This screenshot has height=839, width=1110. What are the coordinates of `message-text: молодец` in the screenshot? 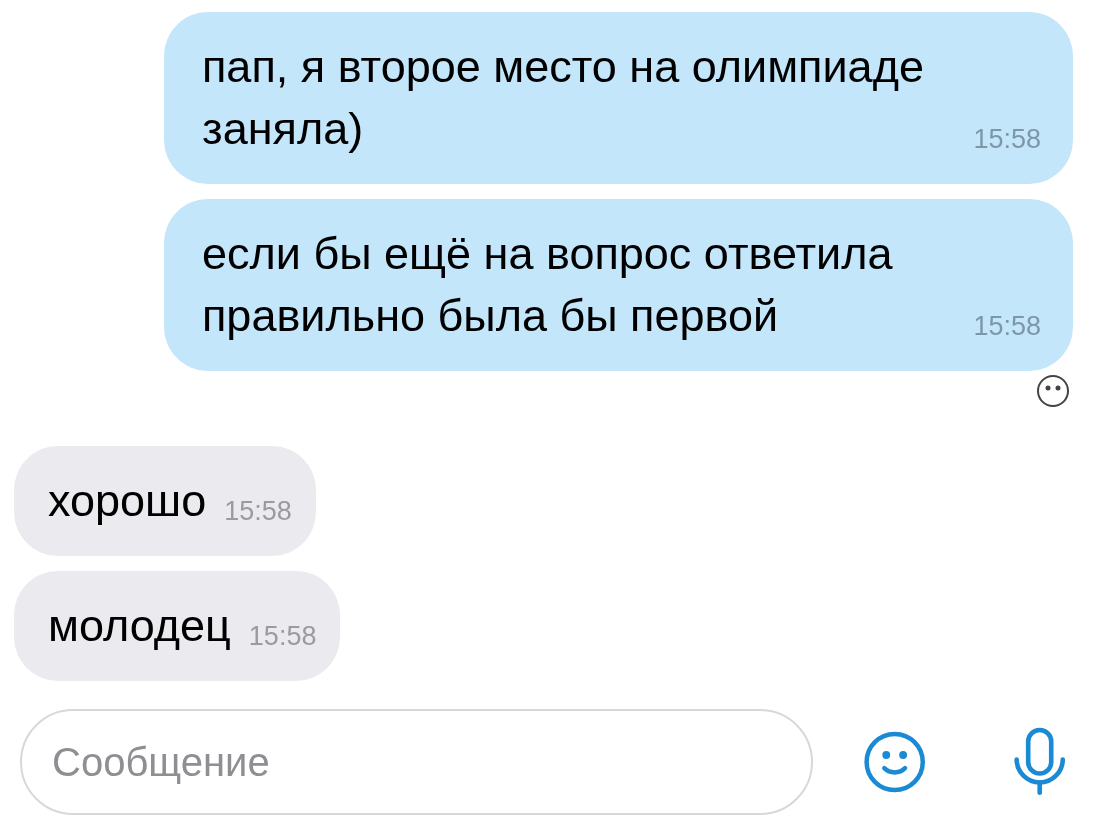 It's located at (139, 626).